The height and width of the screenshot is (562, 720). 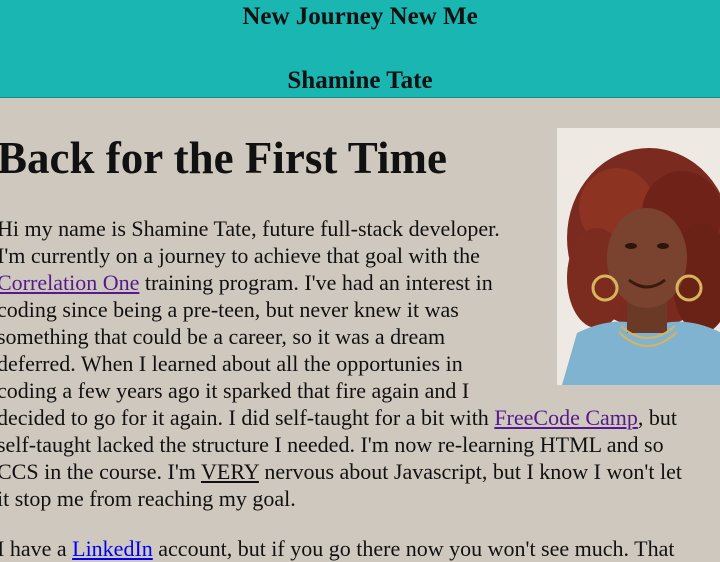 I want to click on freecodecamp-link: FreeCode Camp, so click(x=566, y=417).